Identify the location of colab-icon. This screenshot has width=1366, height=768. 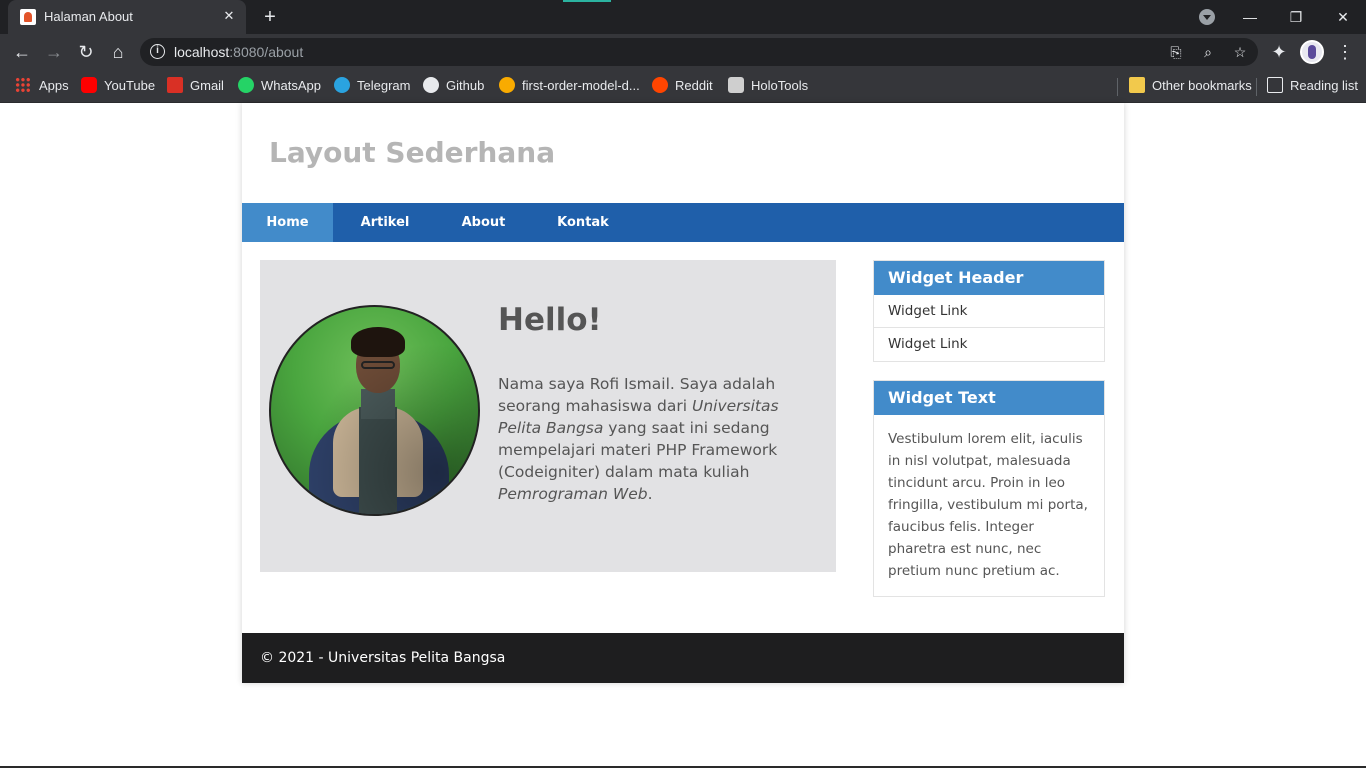
(507, 85).